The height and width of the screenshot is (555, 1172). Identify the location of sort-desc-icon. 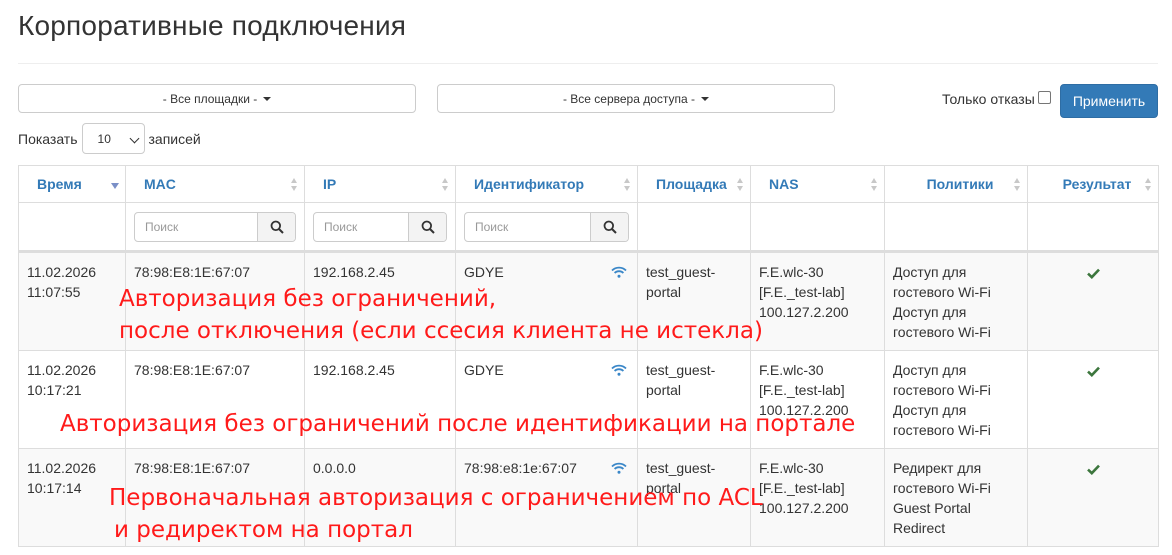
(115, 186).